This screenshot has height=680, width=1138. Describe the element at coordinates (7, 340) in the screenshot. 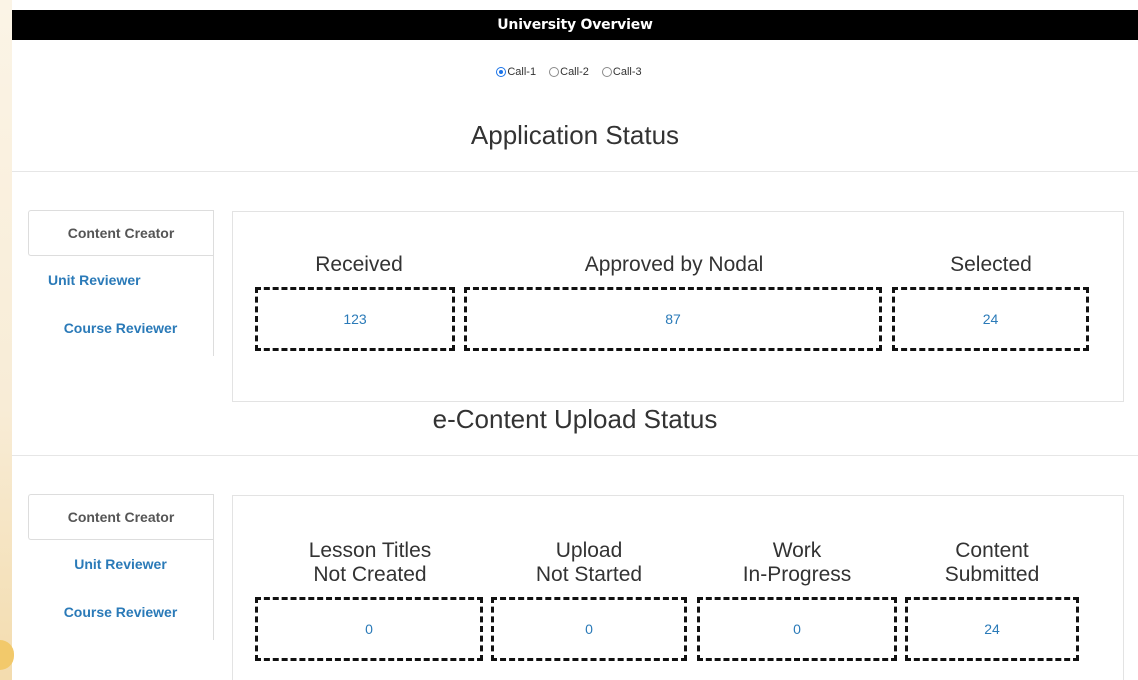

I see `page-edge-decoration` at that location.